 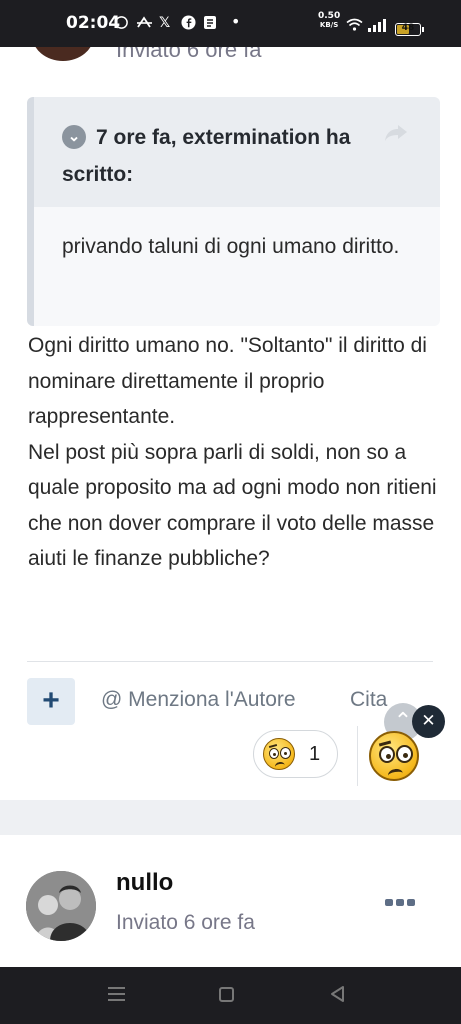 What do you see at coordinates (230, 23) in the screenshot?
I see `status-bar: 02:04 𝕏 • 0.50 KB/S 48` at bounding box center [230, 23].